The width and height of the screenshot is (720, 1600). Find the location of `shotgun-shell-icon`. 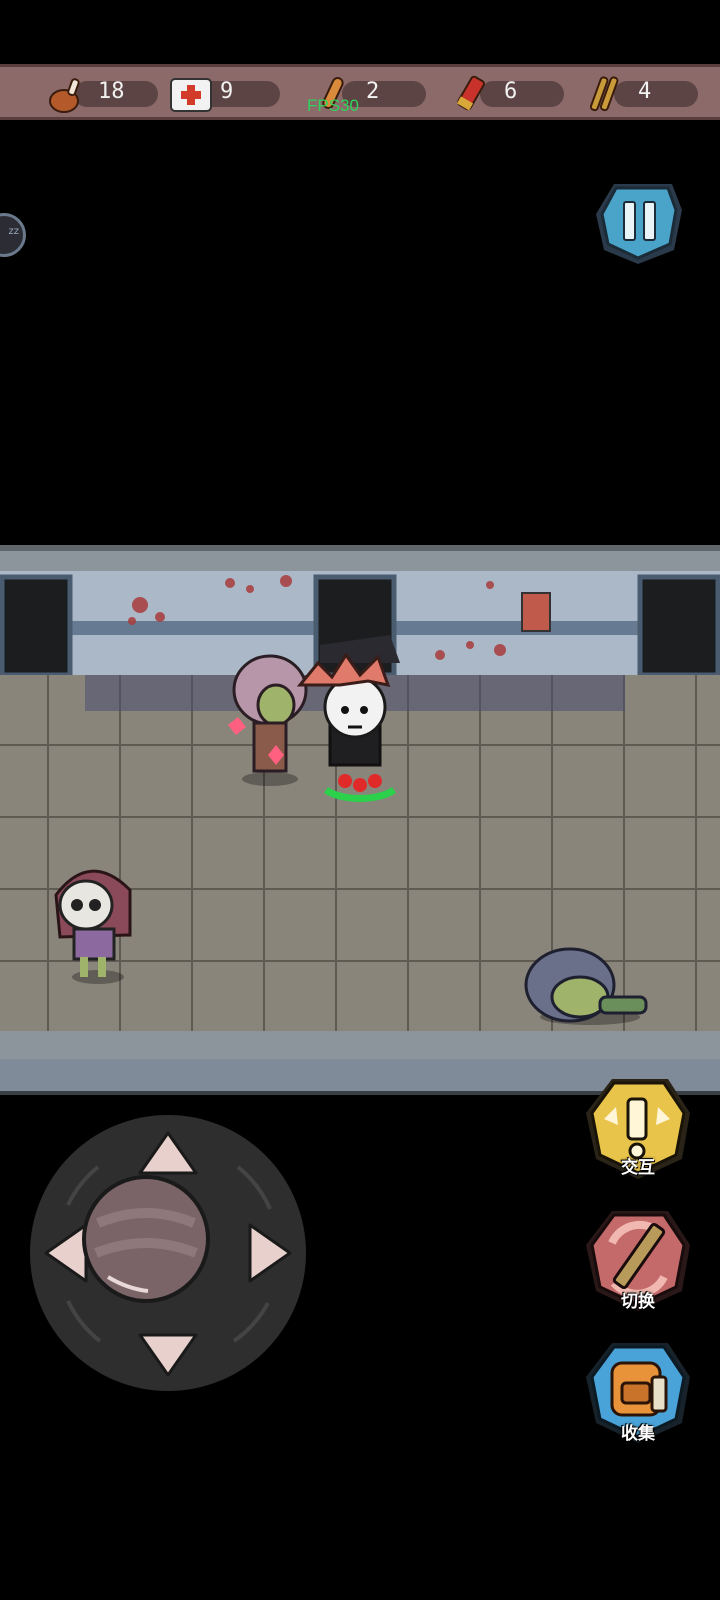

shotgun-shell-icon is located at coordinates (470, 93).